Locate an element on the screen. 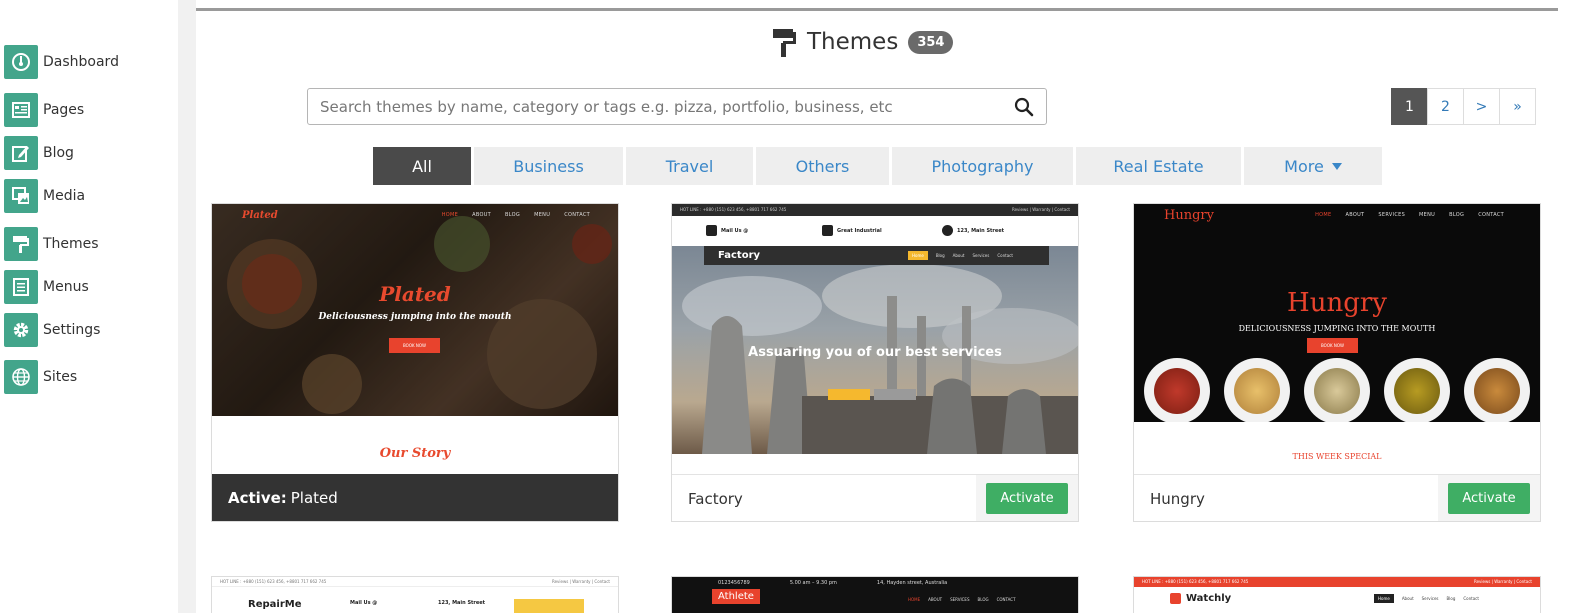  activate-hungry-button: Activate is located at coordinates (1489, 498).